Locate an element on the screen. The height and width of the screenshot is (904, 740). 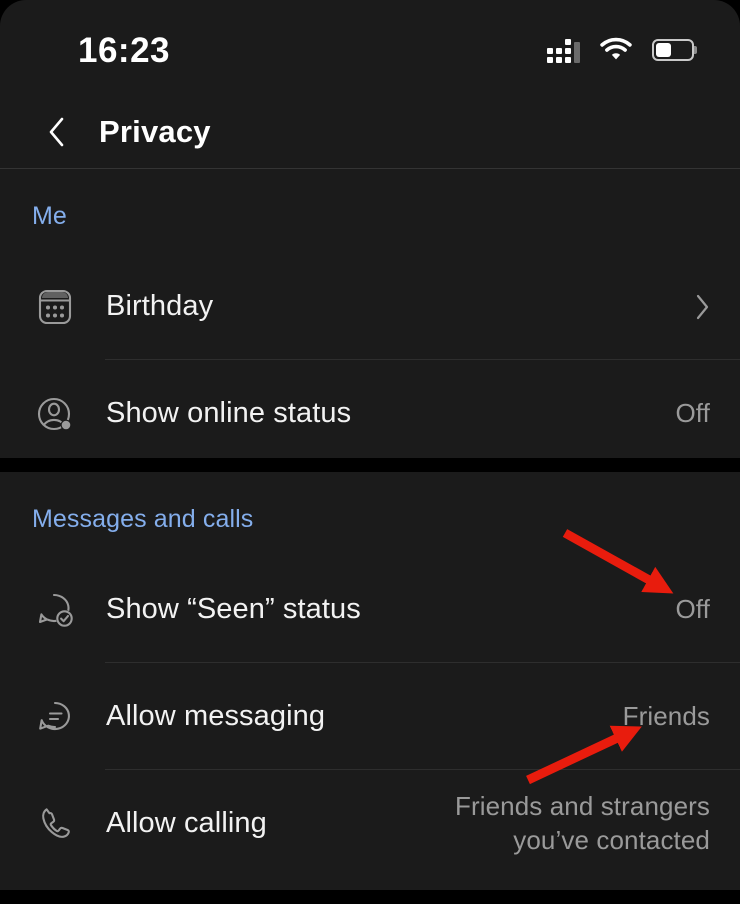
calendar-birthday-icon is located at coordinates (55, 307).